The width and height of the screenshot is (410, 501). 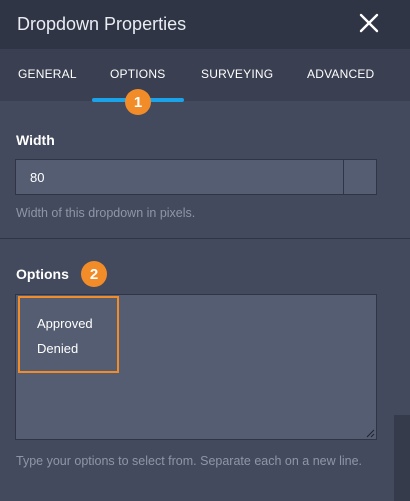 What do you see at coordinates (102, 24) in the screenshot?
I see `panel-title: Dropdown Properties` at bounding box center [102, 24].